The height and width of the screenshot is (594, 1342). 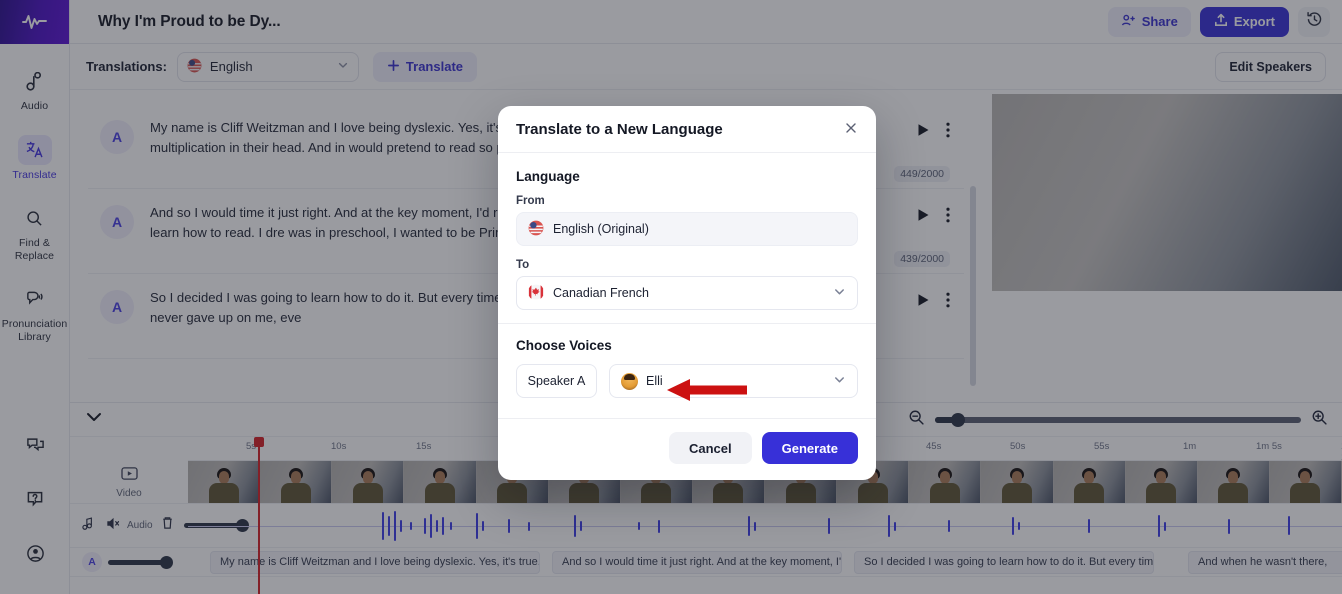 What do you see at coordinates (809, 448) in the screenshot?
I see `generate-button: Generate` at bounding box center [809, 448].